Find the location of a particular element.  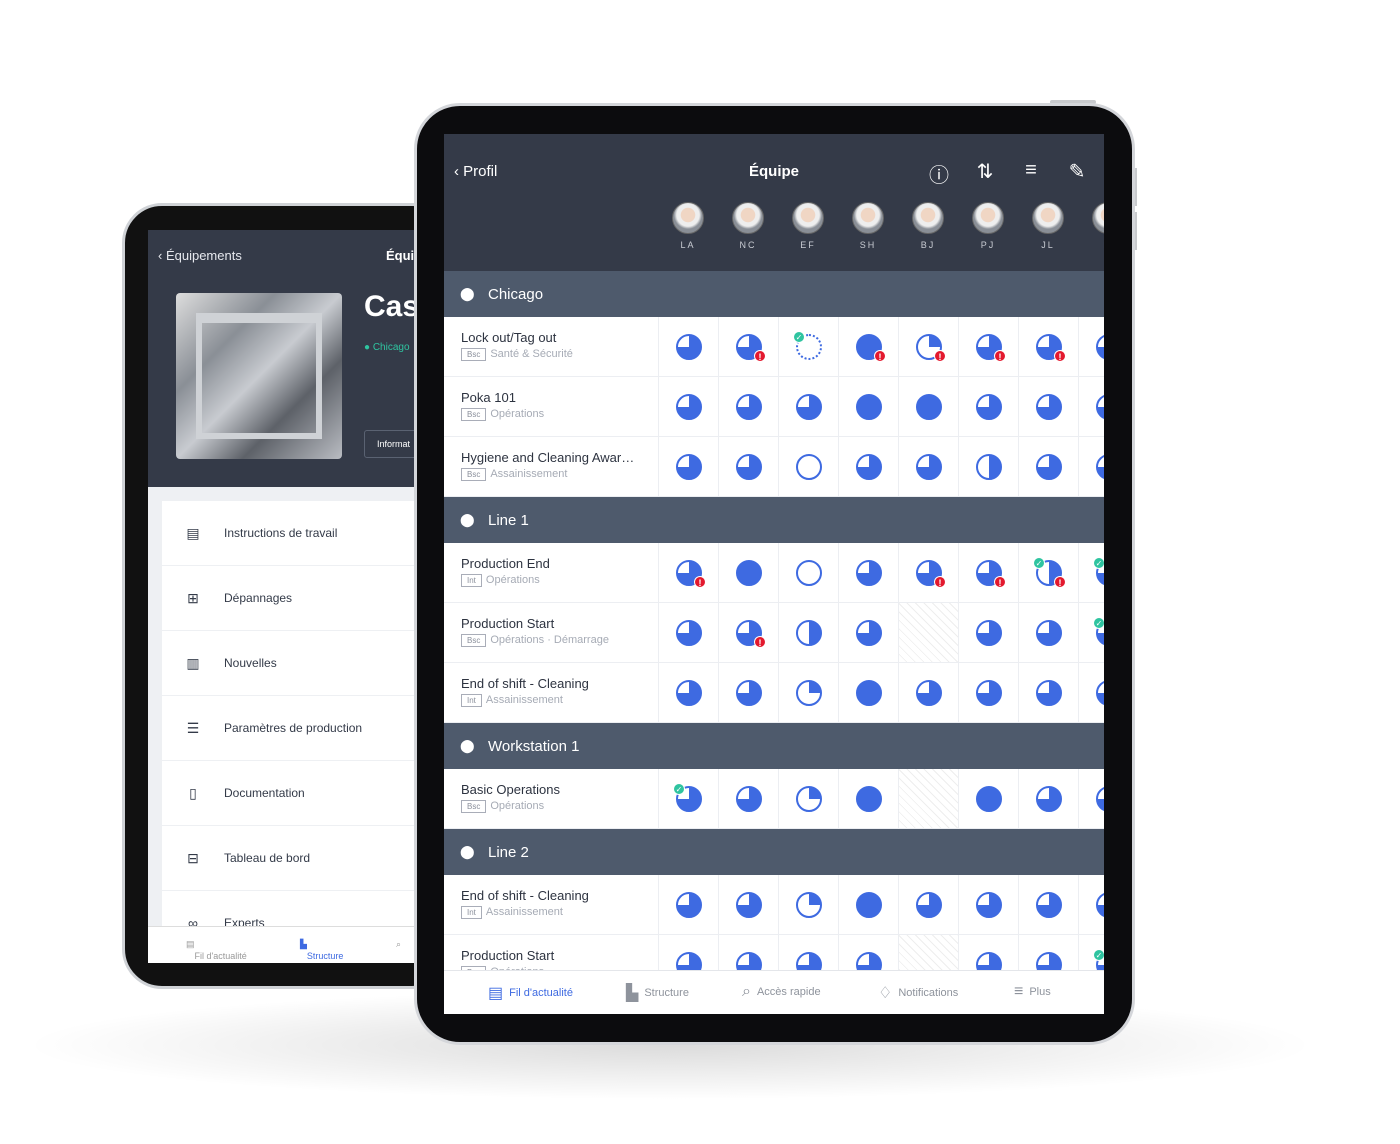

nav-factory: ▙ Structure is located at coordinates (657, 993).